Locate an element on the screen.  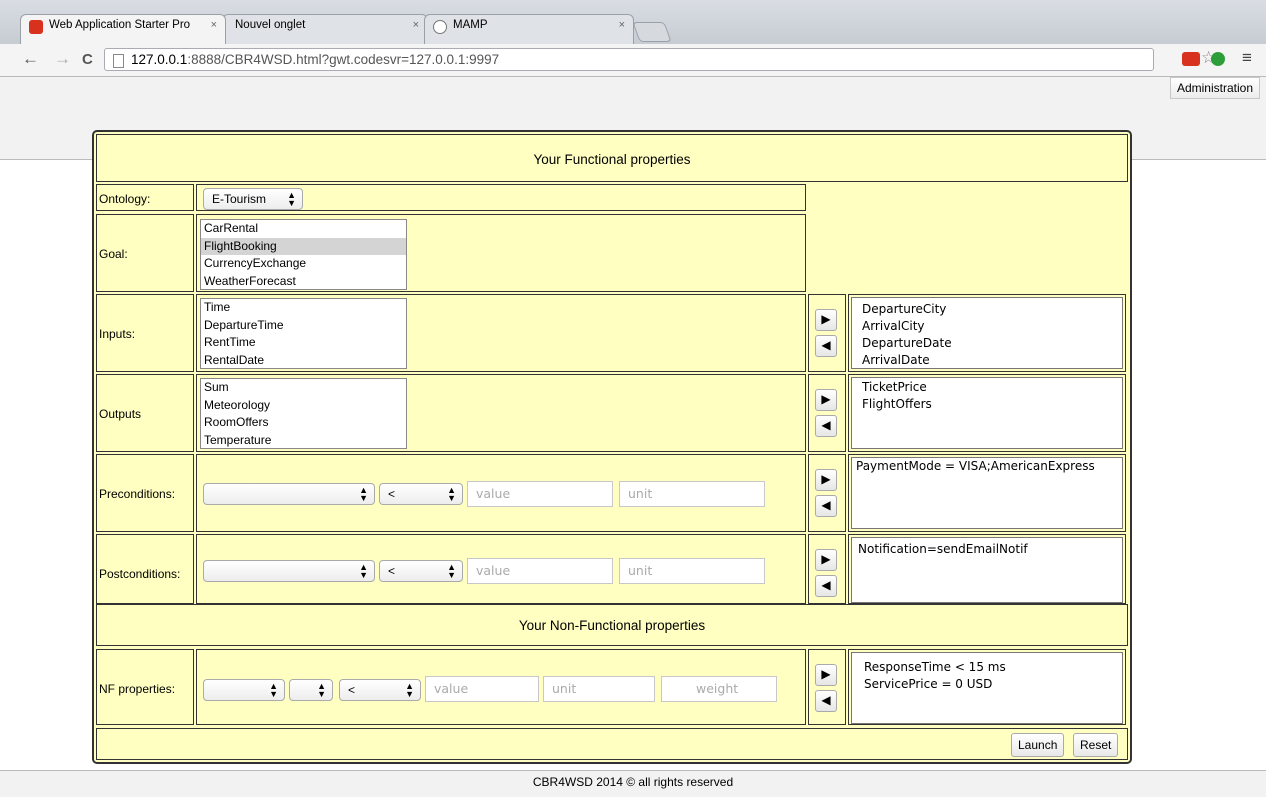
reload-icon: C is located at coordinates (87, 59).